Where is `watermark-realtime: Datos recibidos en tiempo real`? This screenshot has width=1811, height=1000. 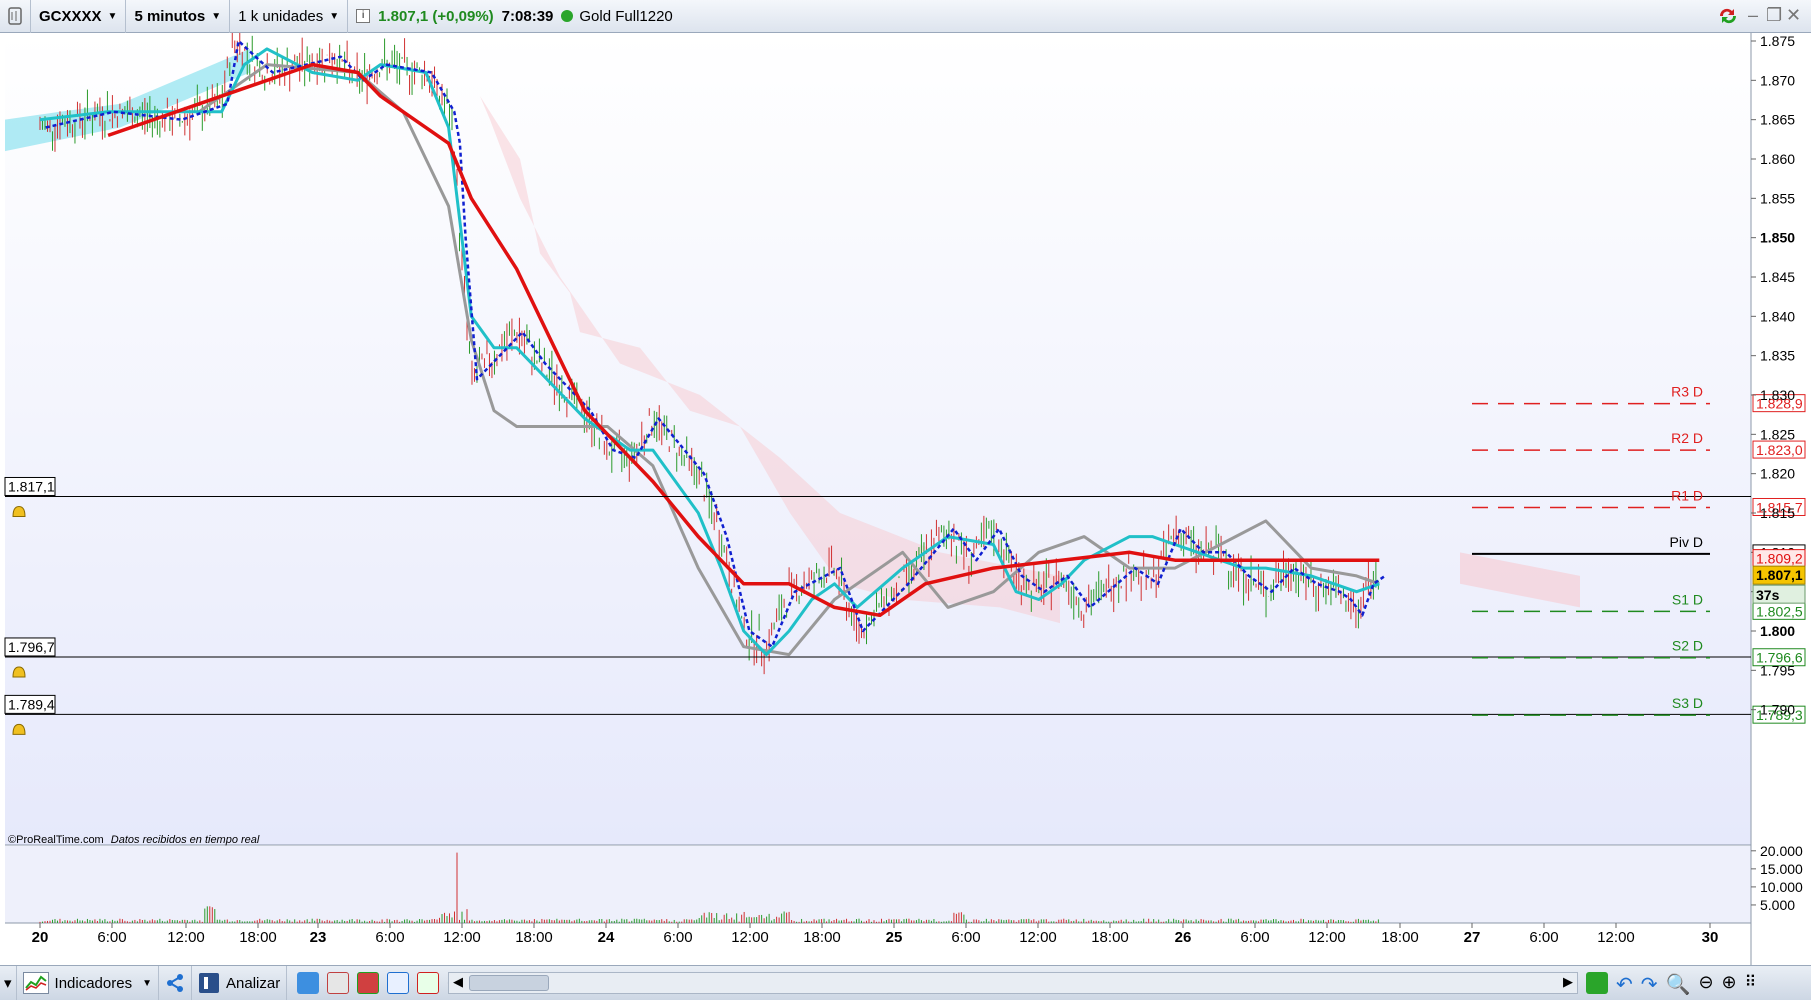
watermark-realtime: Datos recibidos en tiempo real is located at coordinates (185, 840).